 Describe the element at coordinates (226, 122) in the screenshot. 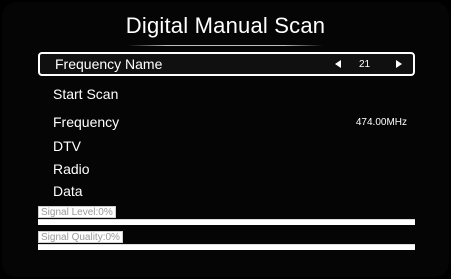

I see `menu-item-frequency: Frequency 474.00MHz` at that location.